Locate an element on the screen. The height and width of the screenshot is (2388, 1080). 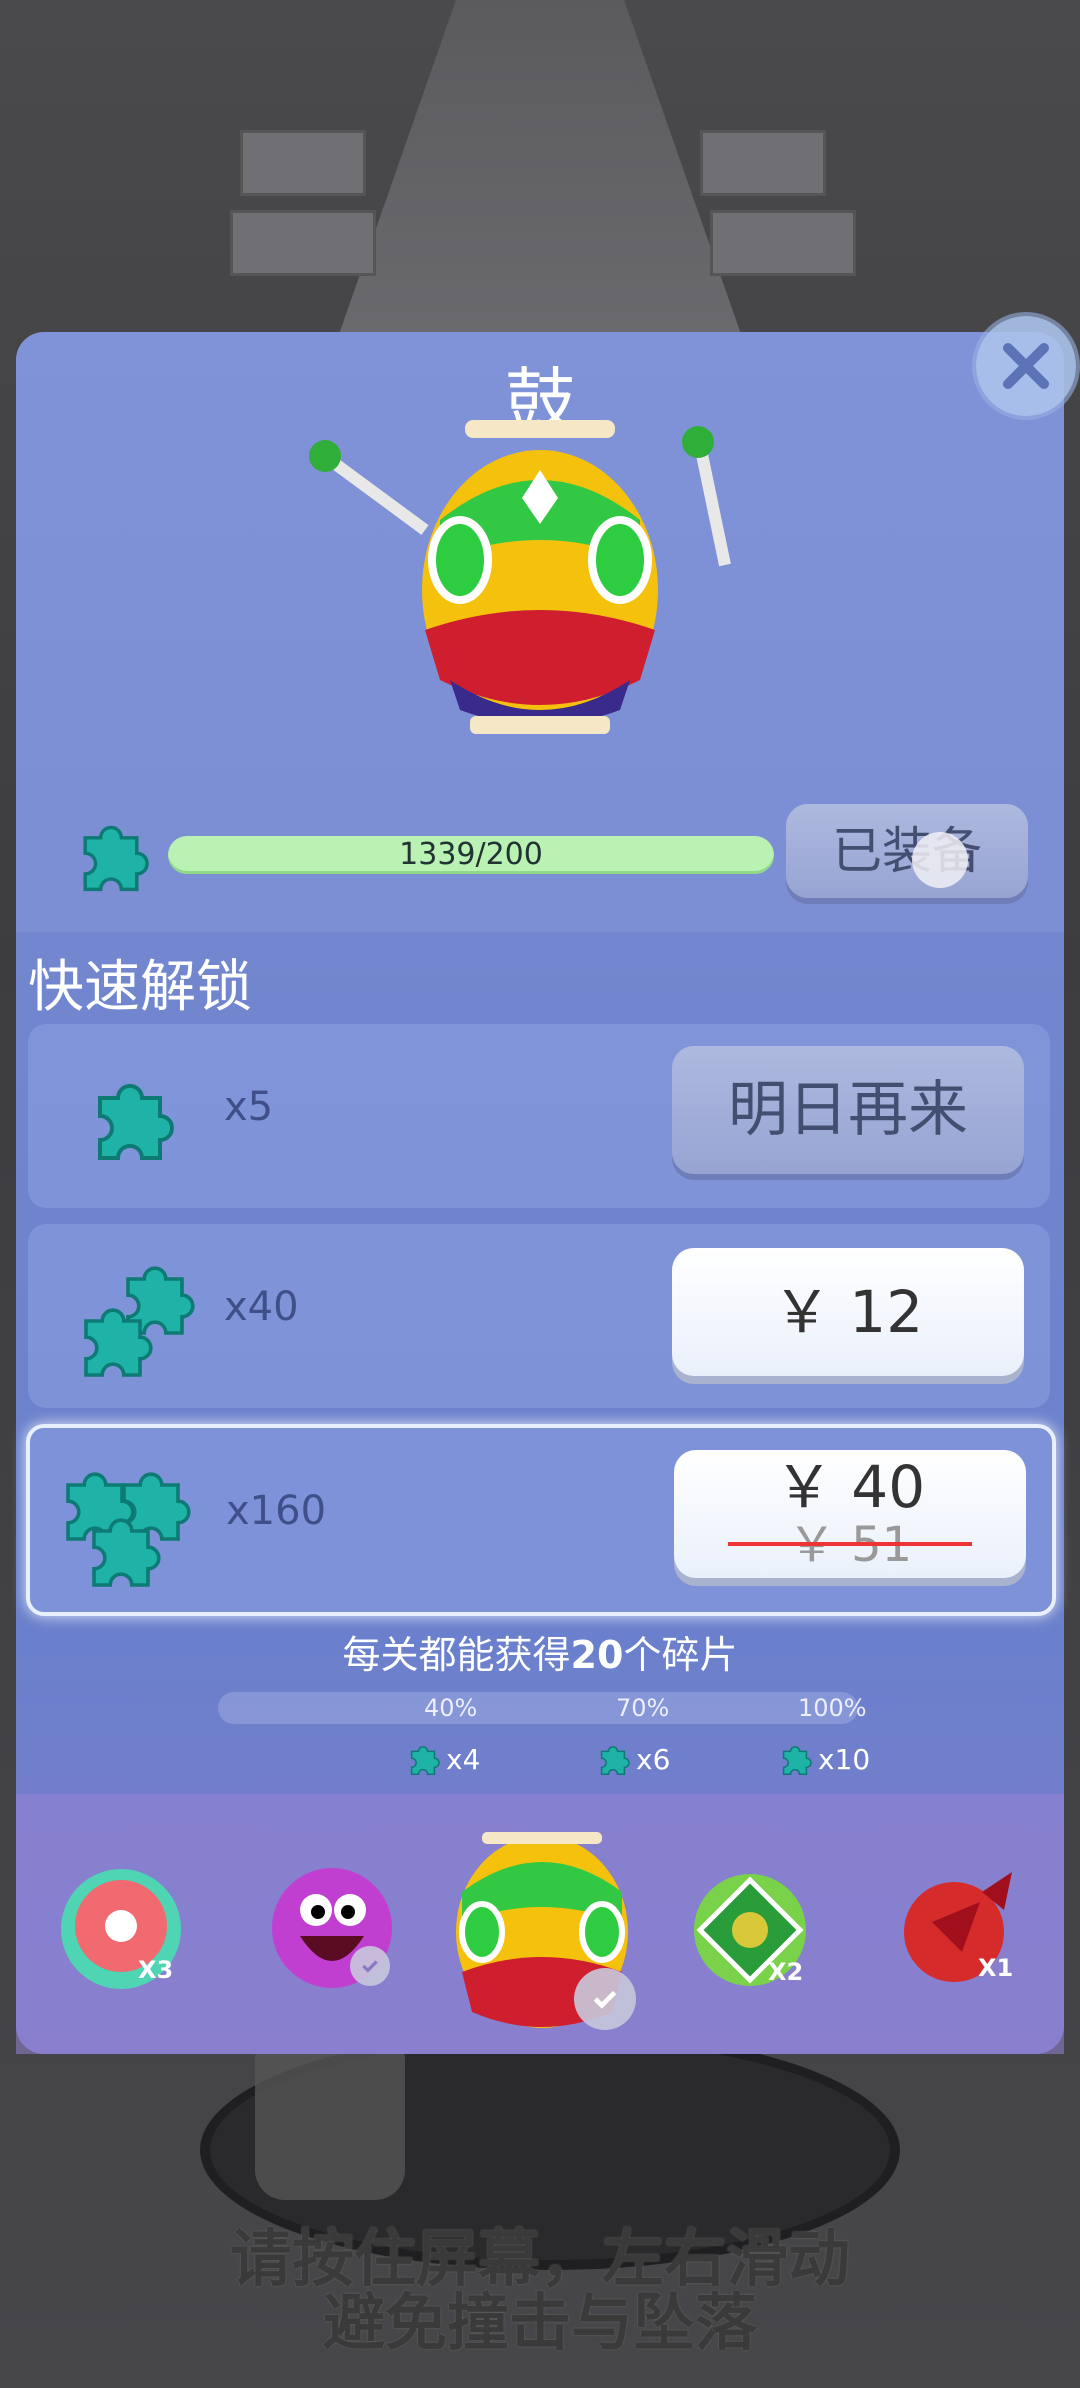
sale-price: ￥ 40 is located at coordinates (850, 1487).